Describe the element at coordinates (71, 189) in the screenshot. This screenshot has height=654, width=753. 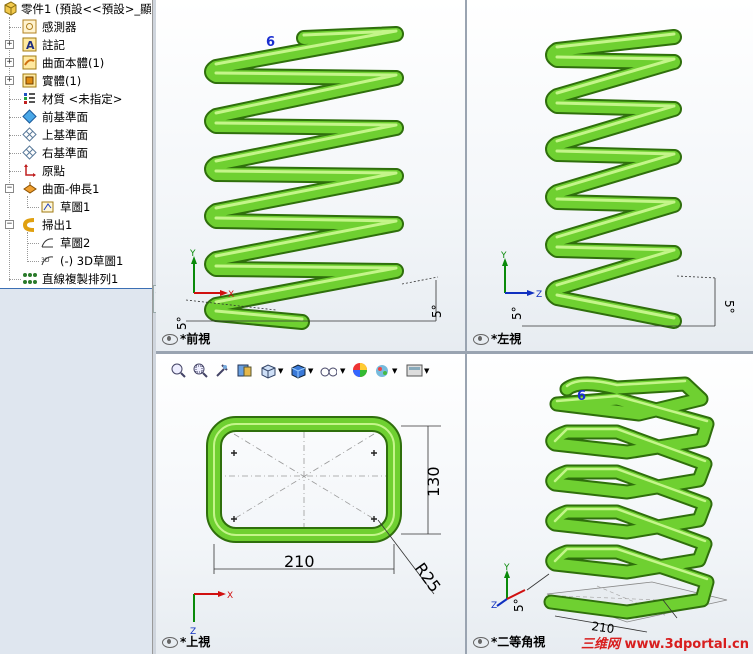
I see `tree-item-label: 曲面-伸長1` at that location.